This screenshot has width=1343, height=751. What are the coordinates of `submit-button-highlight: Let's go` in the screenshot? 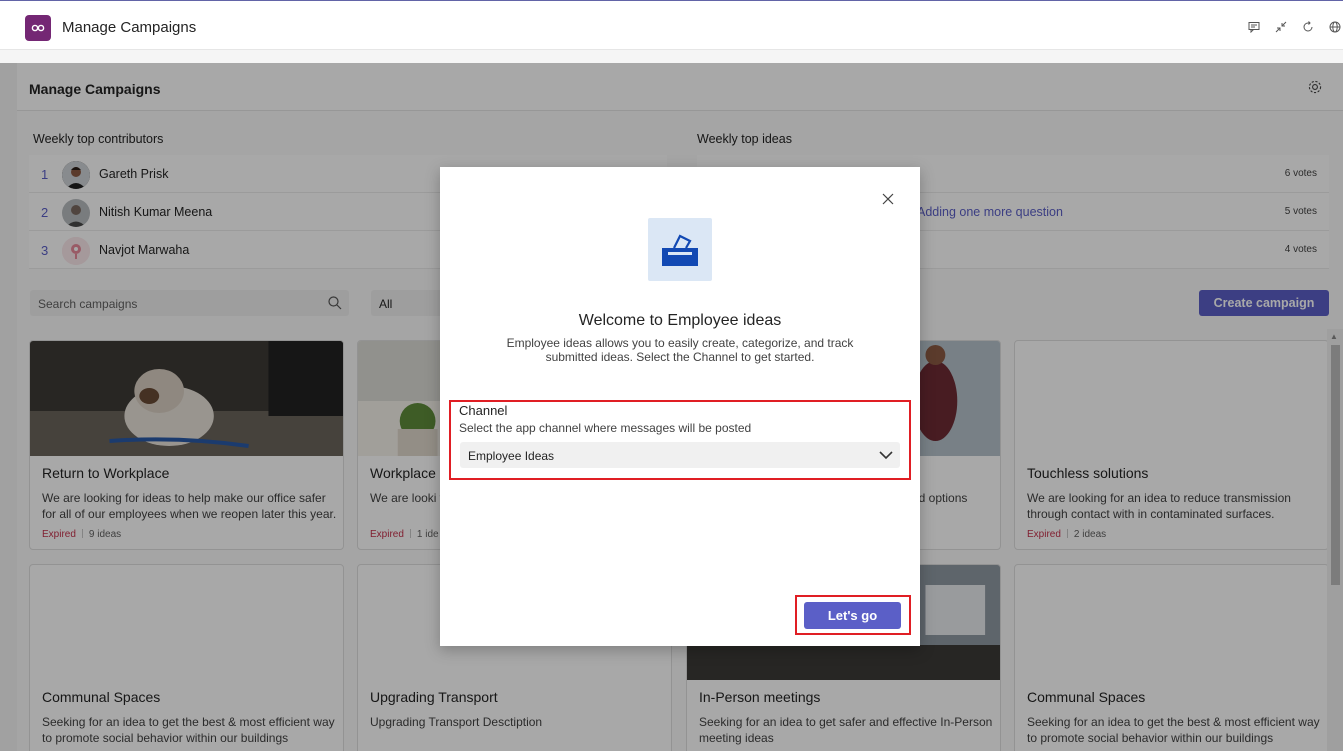 It's located at (853, 615).